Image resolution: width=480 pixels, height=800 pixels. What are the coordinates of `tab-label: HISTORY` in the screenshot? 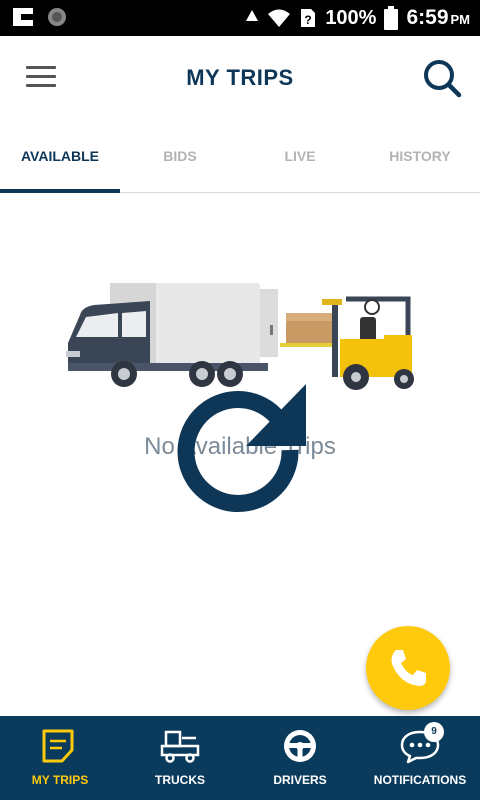 It's located at (420, 156).